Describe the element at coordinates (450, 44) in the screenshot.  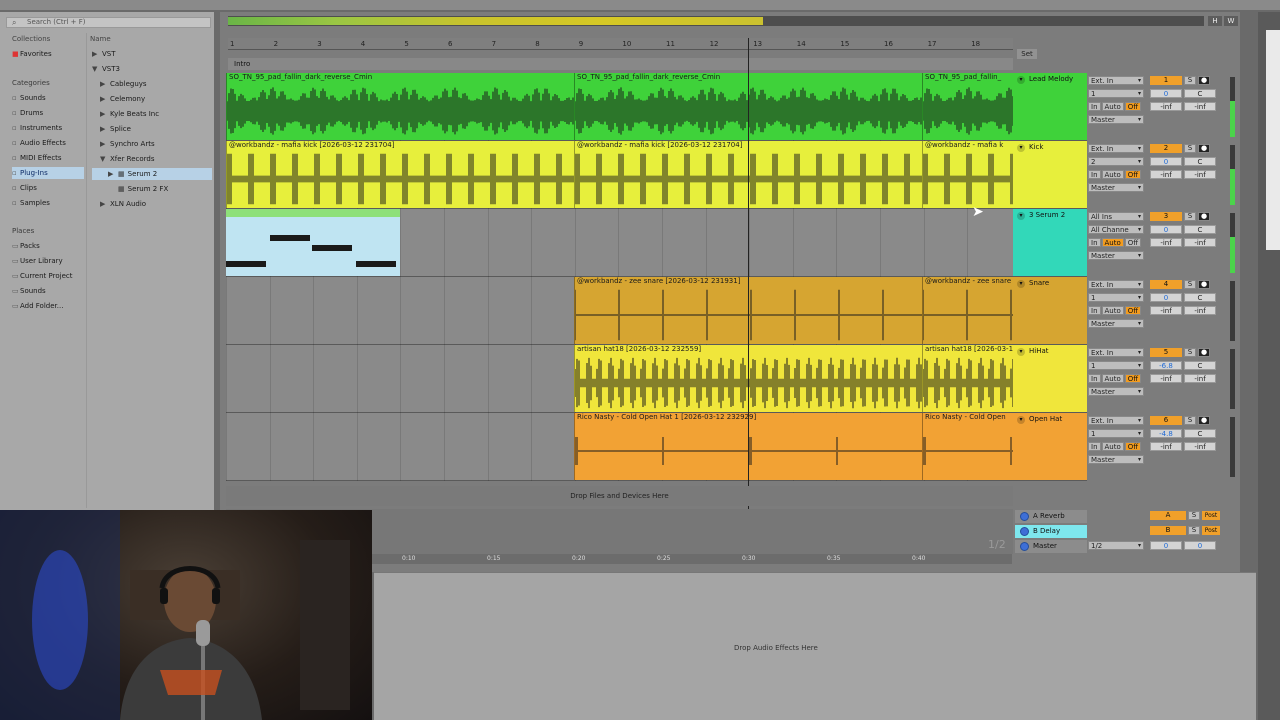
I see `bar-number: 6` at that location.